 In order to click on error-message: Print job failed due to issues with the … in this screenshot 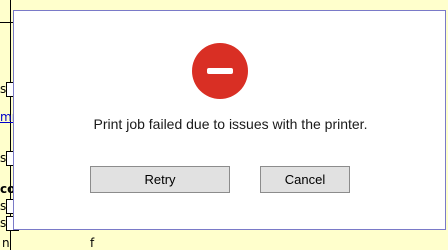, I will do `click(230, 124)`.